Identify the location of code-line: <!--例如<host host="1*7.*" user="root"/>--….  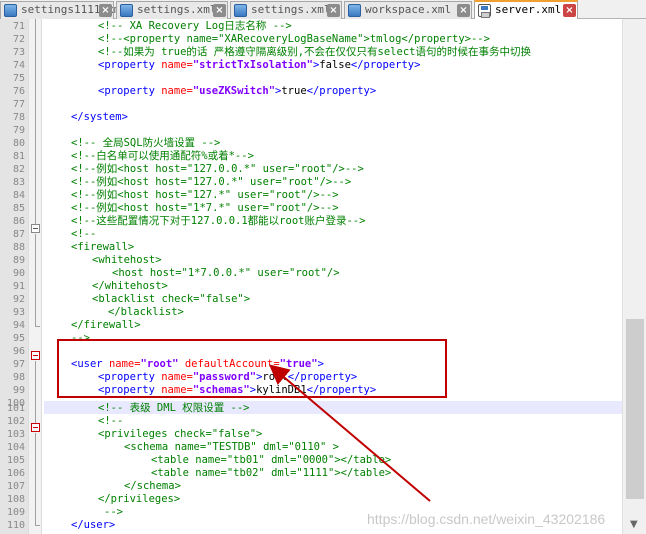
(205, 208).